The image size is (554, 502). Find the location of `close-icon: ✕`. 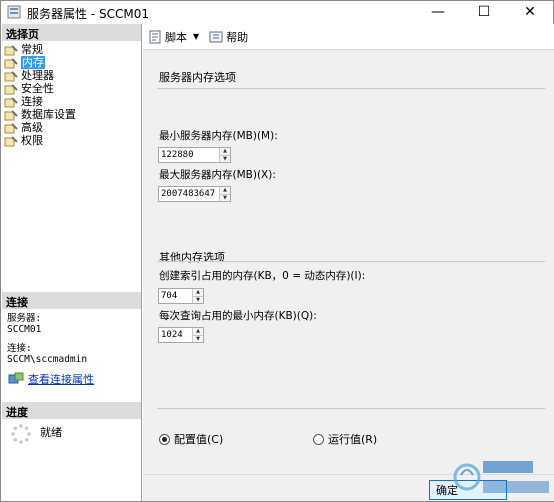

close-icon: ✕ is located at coordinates (530, 12).